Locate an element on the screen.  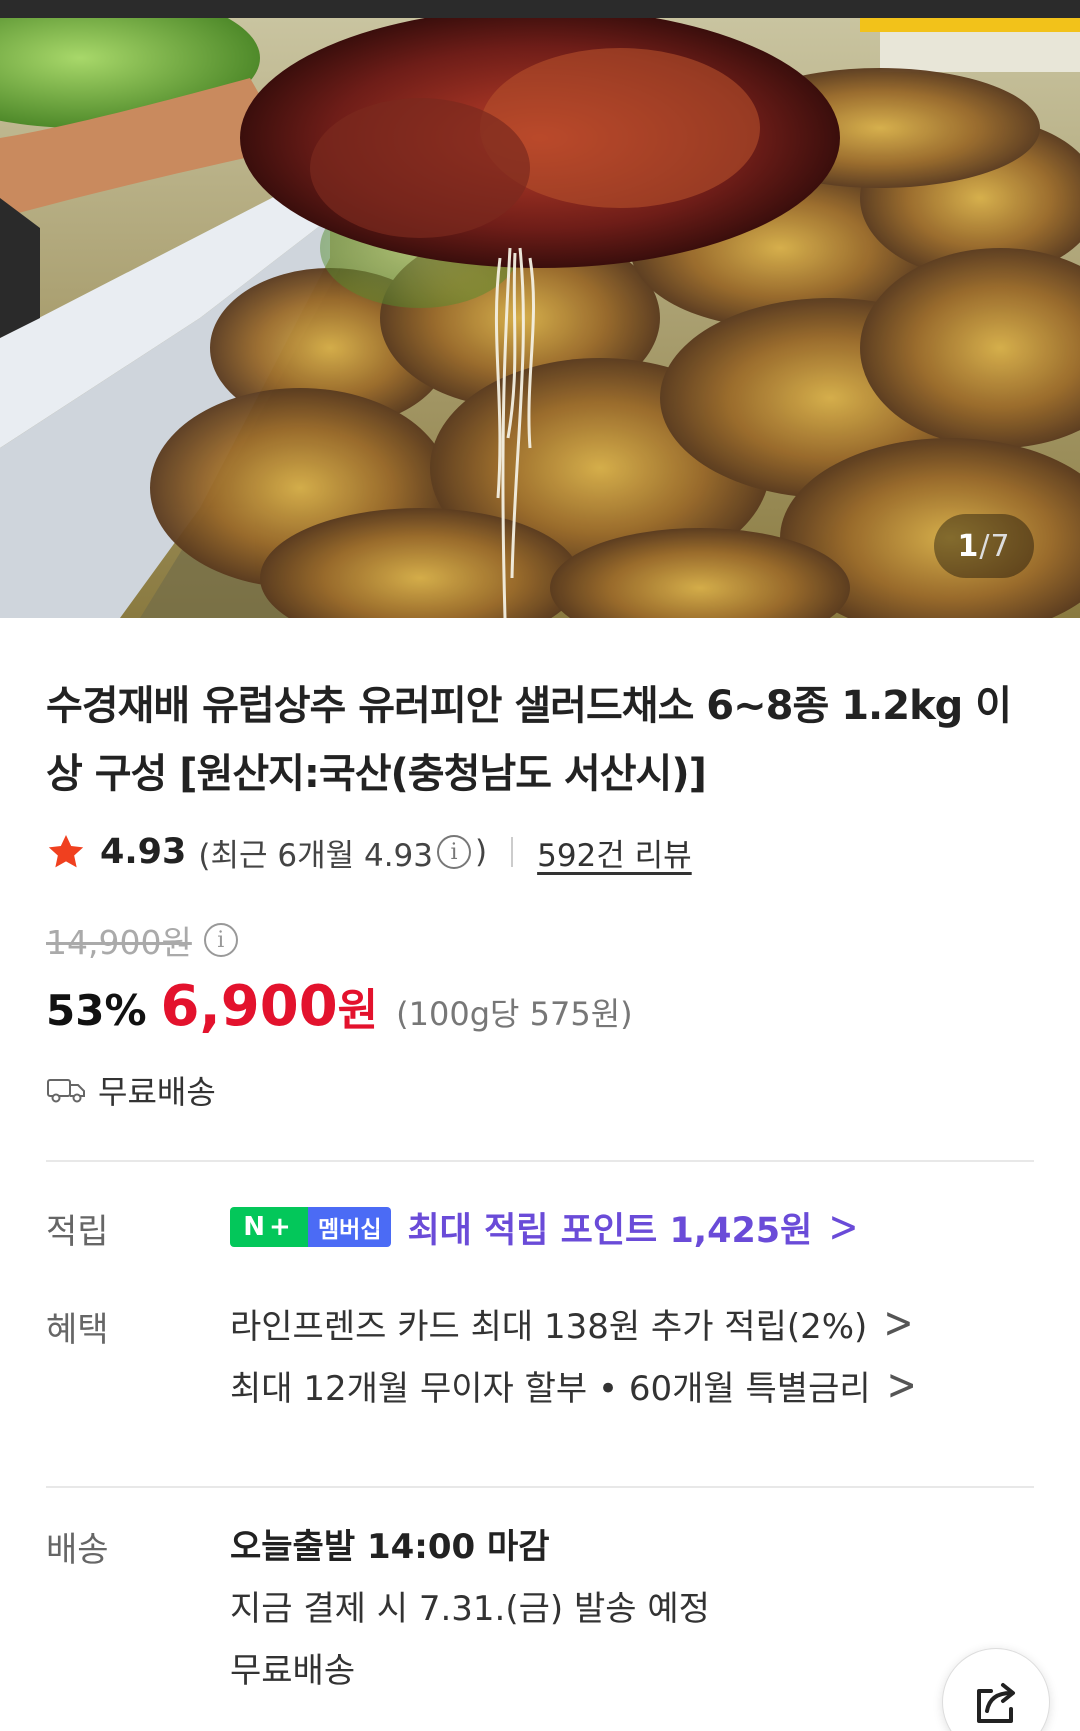
benefit-item: 라인프렌즈 카드 최대 138원 추가 적립(2%) > is located at coordinates (573, 1323).